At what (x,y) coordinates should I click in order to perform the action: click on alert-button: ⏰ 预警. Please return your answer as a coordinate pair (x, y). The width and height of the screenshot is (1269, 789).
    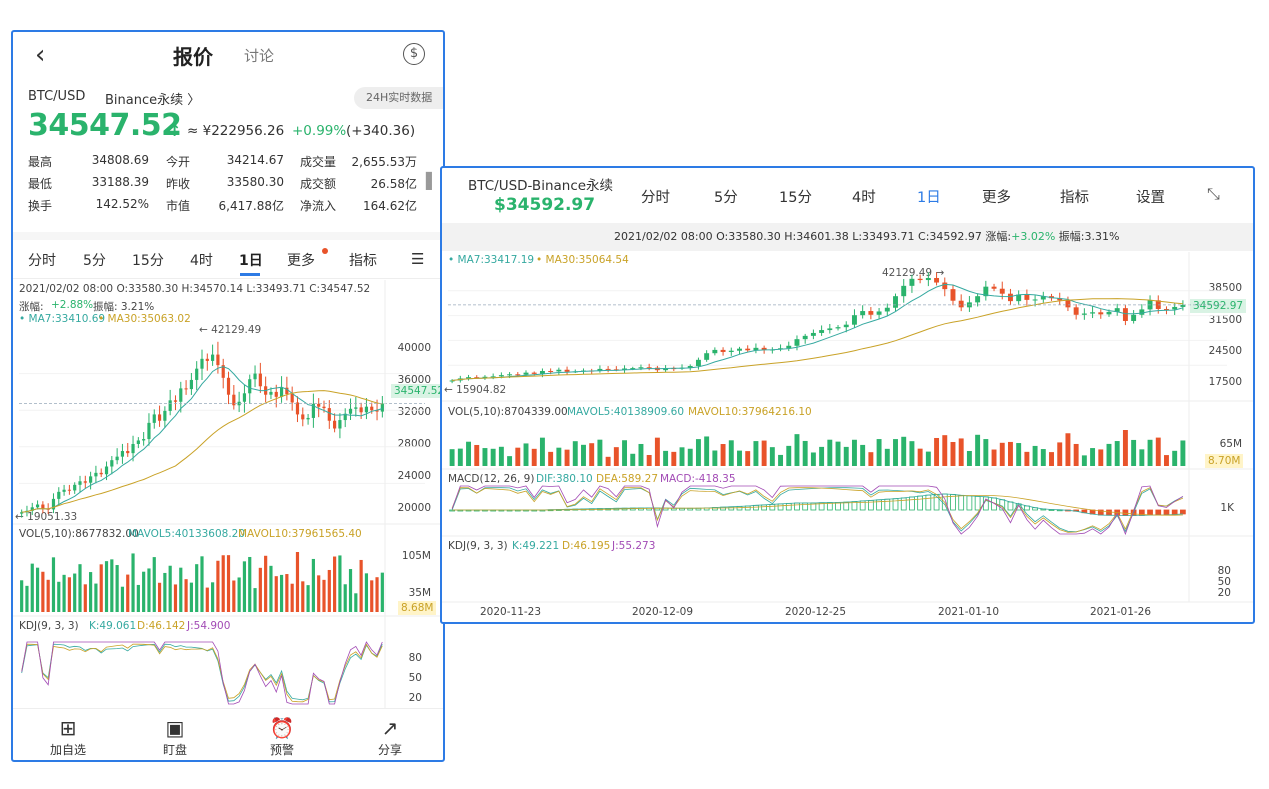
    Looking at the image, I should click on (282, 736).